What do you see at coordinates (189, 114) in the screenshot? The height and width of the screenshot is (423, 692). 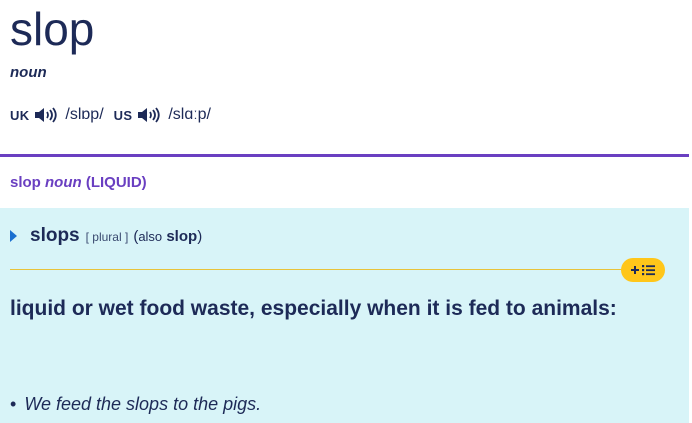 I see `ipa-us: /slɑːp/` at bounding box center [189, 114].